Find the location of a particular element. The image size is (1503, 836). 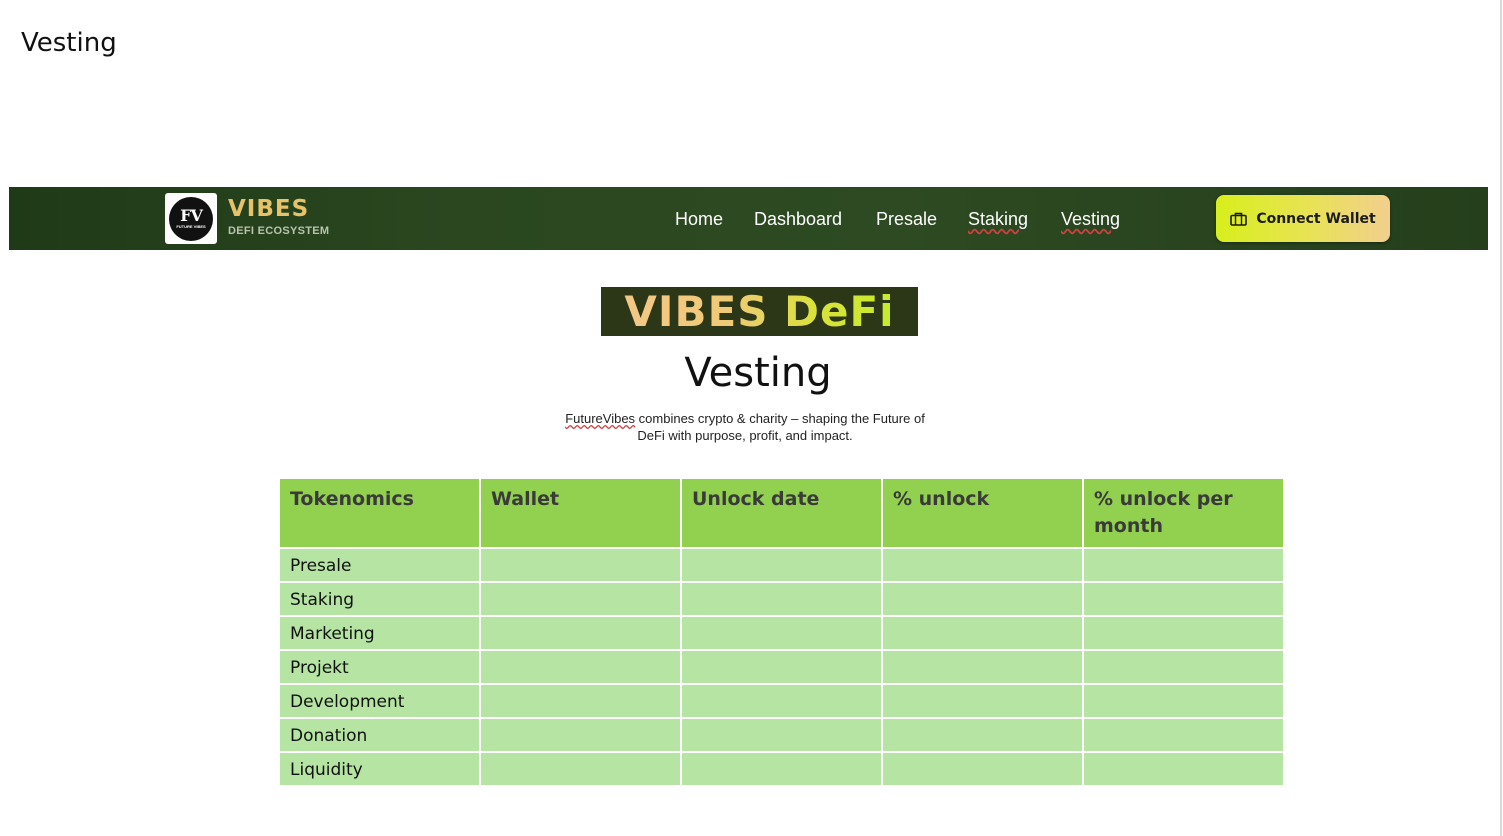

table-row: Staking is located at coordinates (781, 599).